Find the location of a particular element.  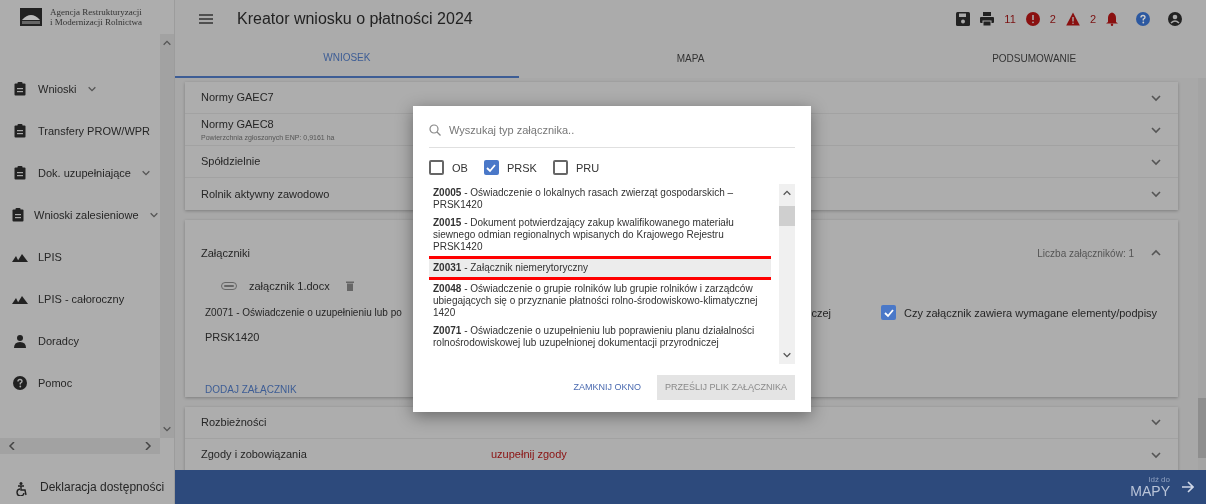

bell-icon is located at coordinates (1112, 19).